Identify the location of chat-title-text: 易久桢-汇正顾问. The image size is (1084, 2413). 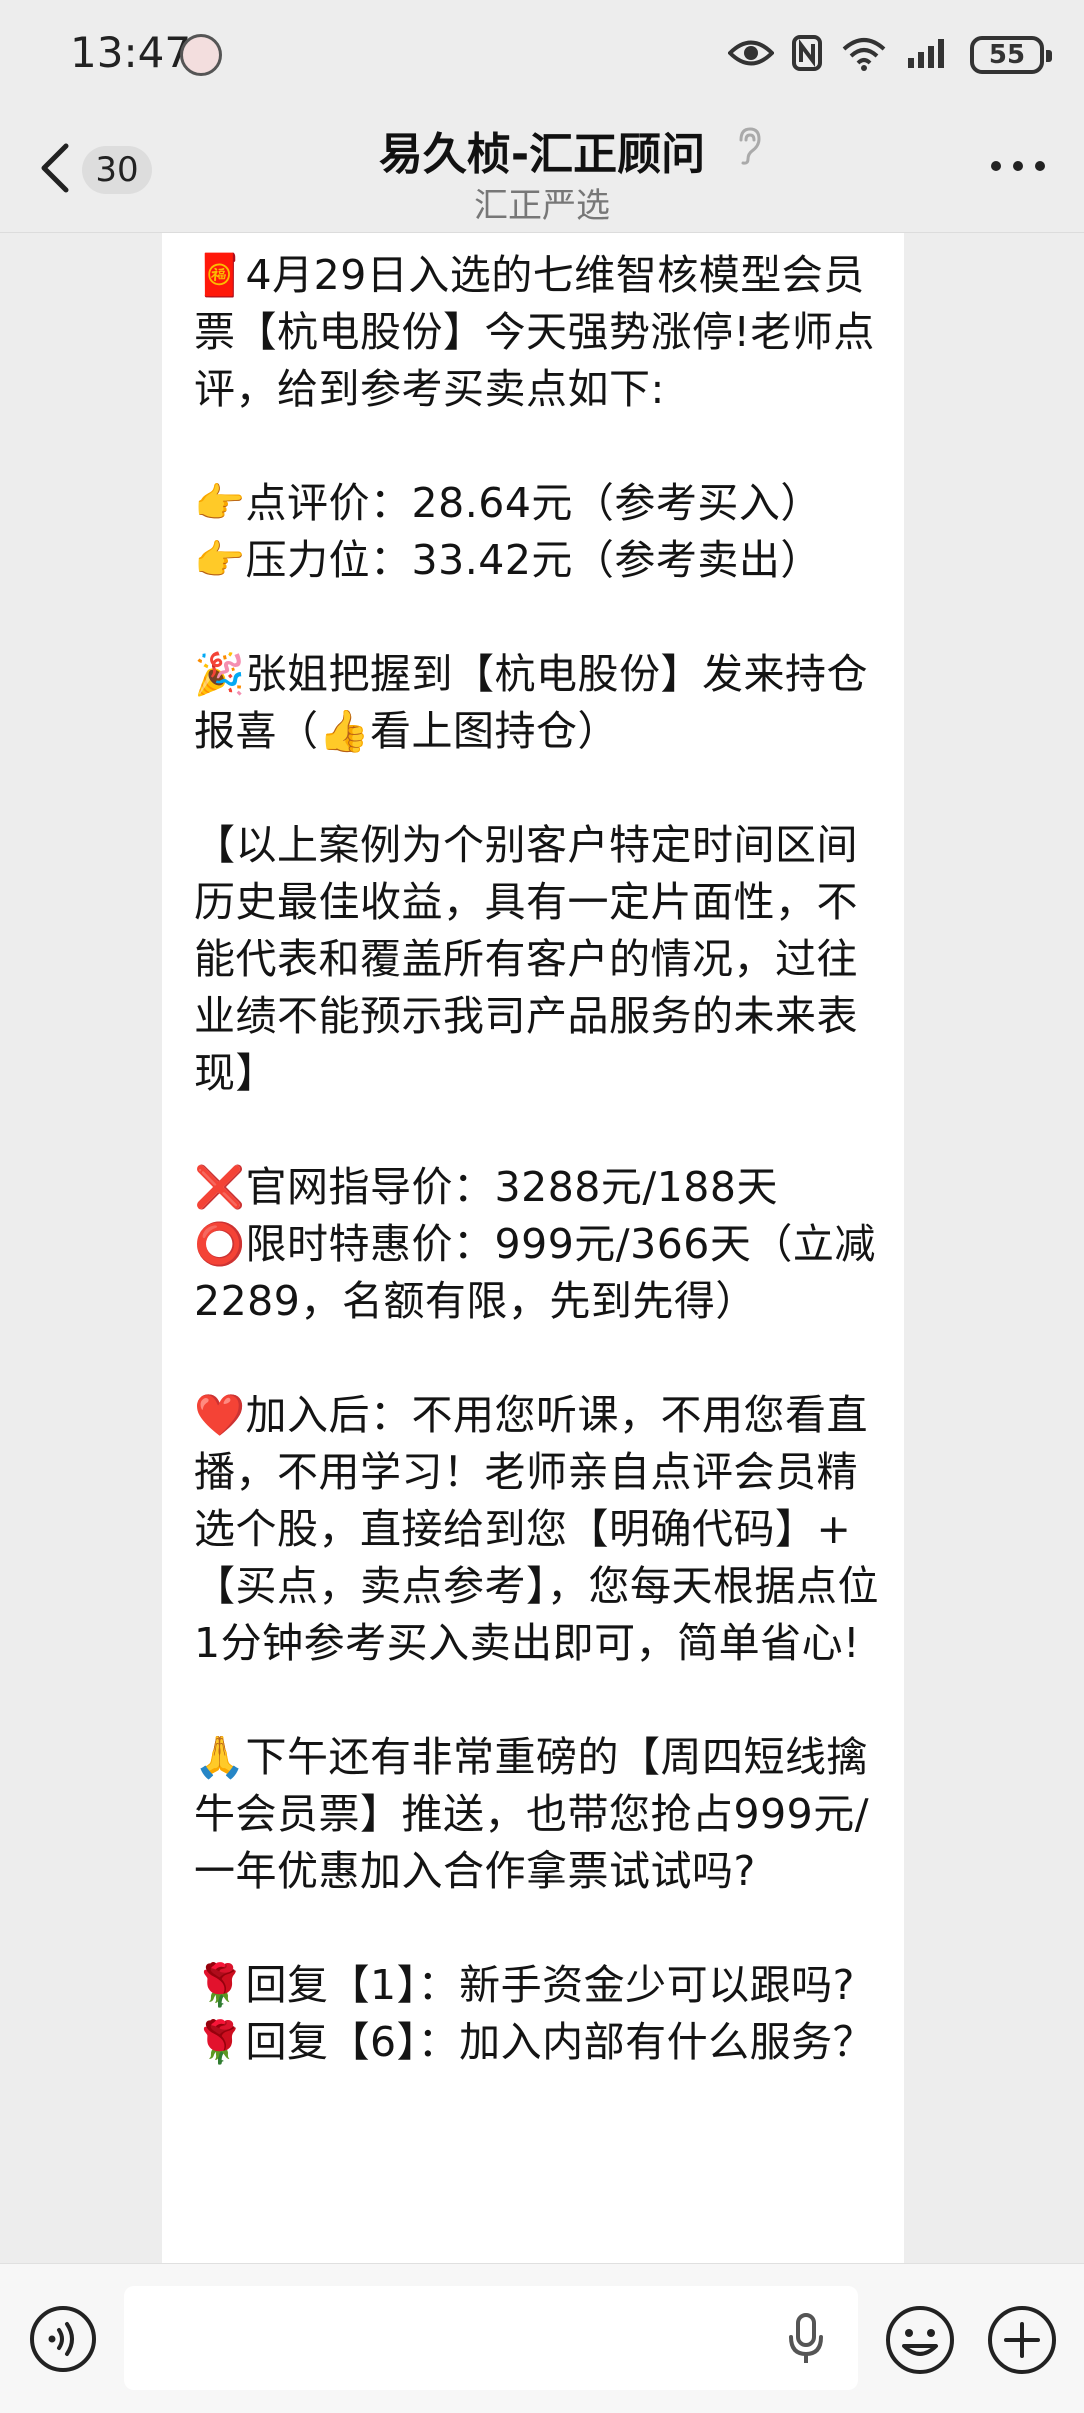
(542, 154).